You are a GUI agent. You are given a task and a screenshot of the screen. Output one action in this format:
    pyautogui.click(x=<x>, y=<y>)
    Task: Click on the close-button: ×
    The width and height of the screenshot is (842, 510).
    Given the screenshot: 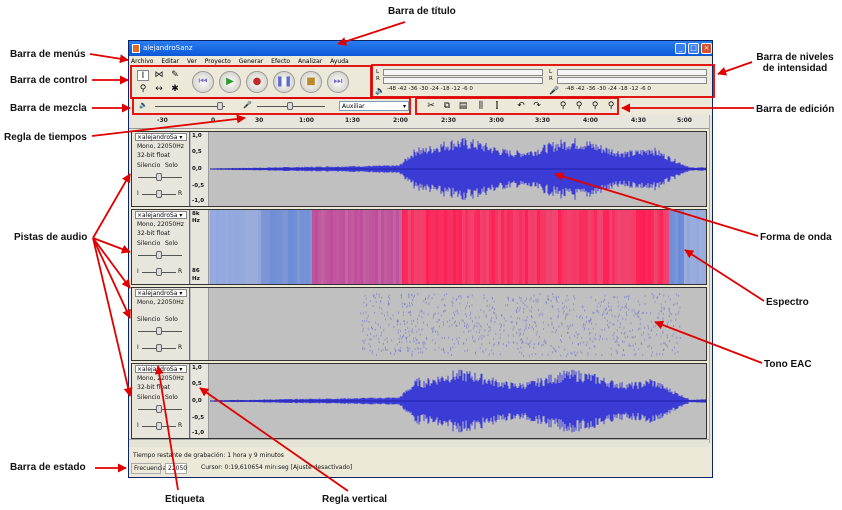 What is the action you would take?
    pyautogui.click(x=706, y=48)
    